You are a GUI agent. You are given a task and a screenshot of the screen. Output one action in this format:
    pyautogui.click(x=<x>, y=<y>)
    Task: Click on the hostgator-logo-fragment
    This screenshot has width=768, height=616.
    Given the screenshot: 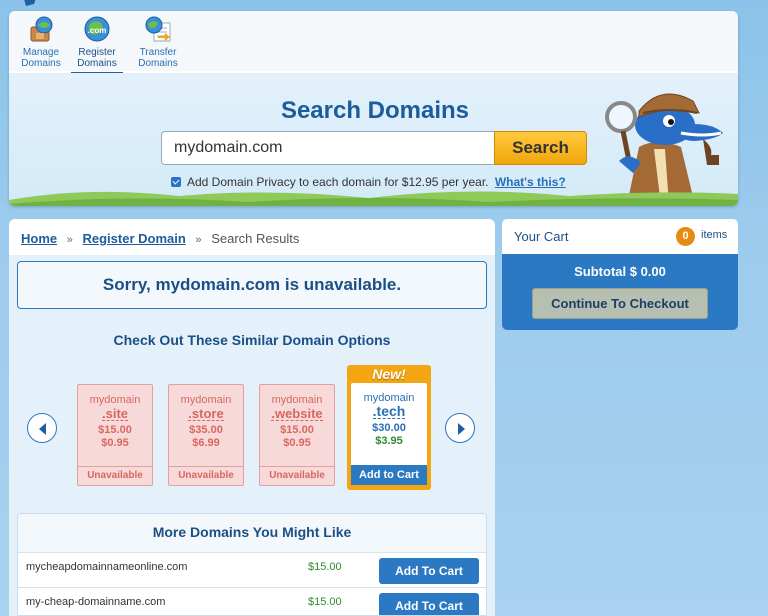 What is the action you would take?
    pyautogui.click(x=30, y=3)
    